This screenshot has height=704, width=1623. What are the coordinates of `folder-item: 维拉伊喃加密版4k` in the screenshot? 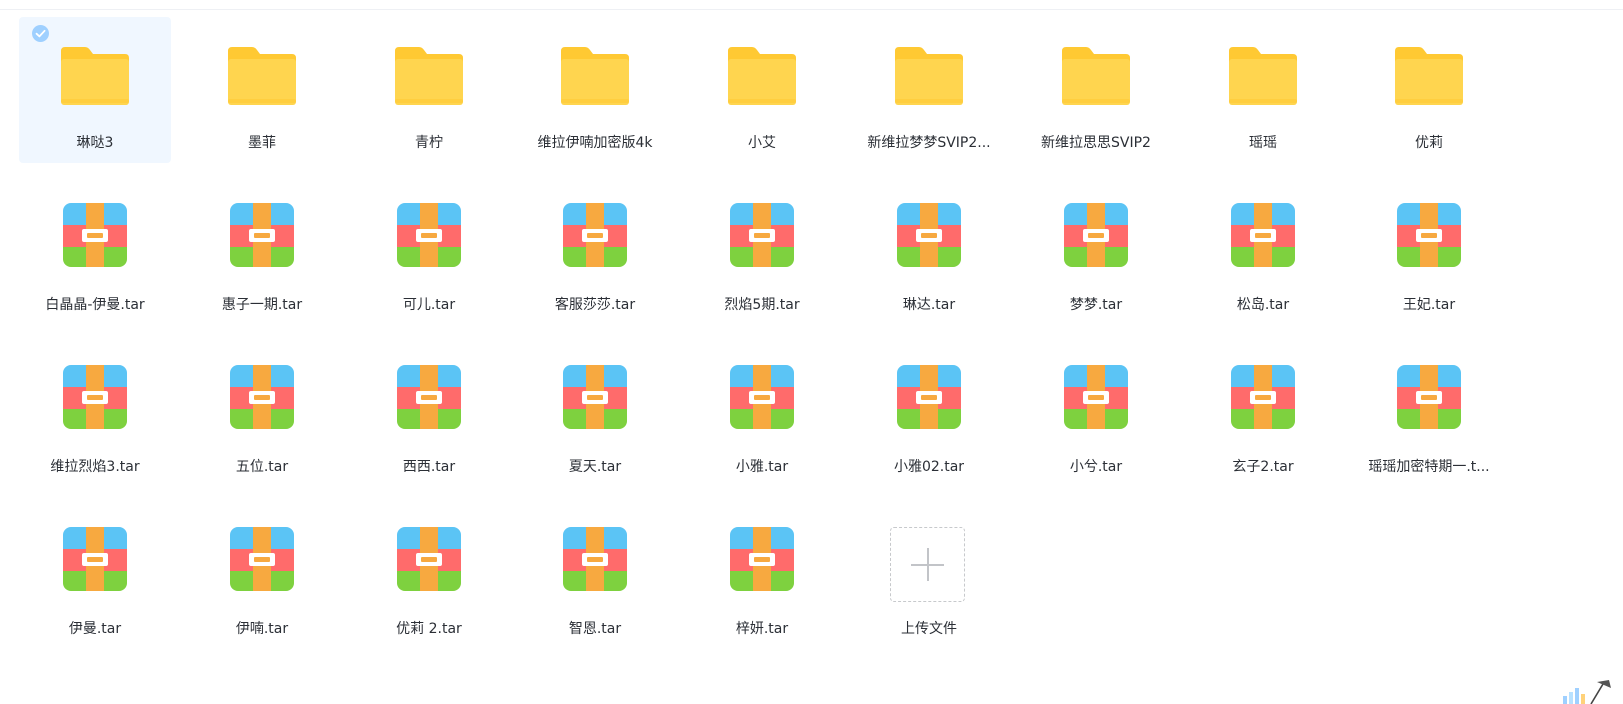 It's located at (595, 90).